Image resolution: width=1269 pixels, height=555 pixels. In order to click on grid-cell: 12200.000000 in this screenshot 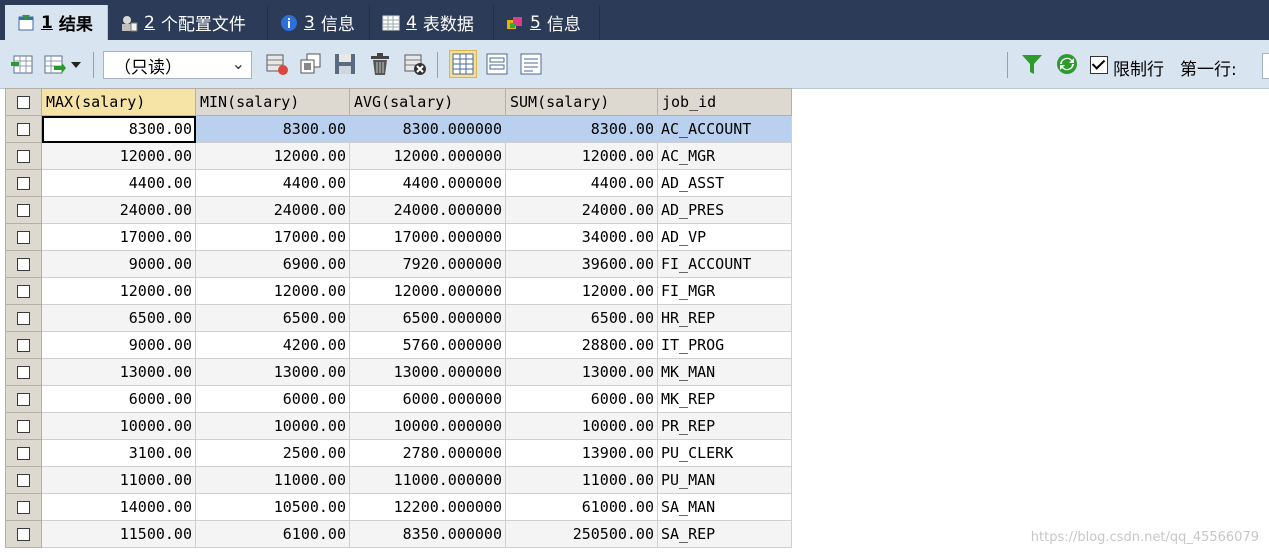, I will do `click(427, 507)`.